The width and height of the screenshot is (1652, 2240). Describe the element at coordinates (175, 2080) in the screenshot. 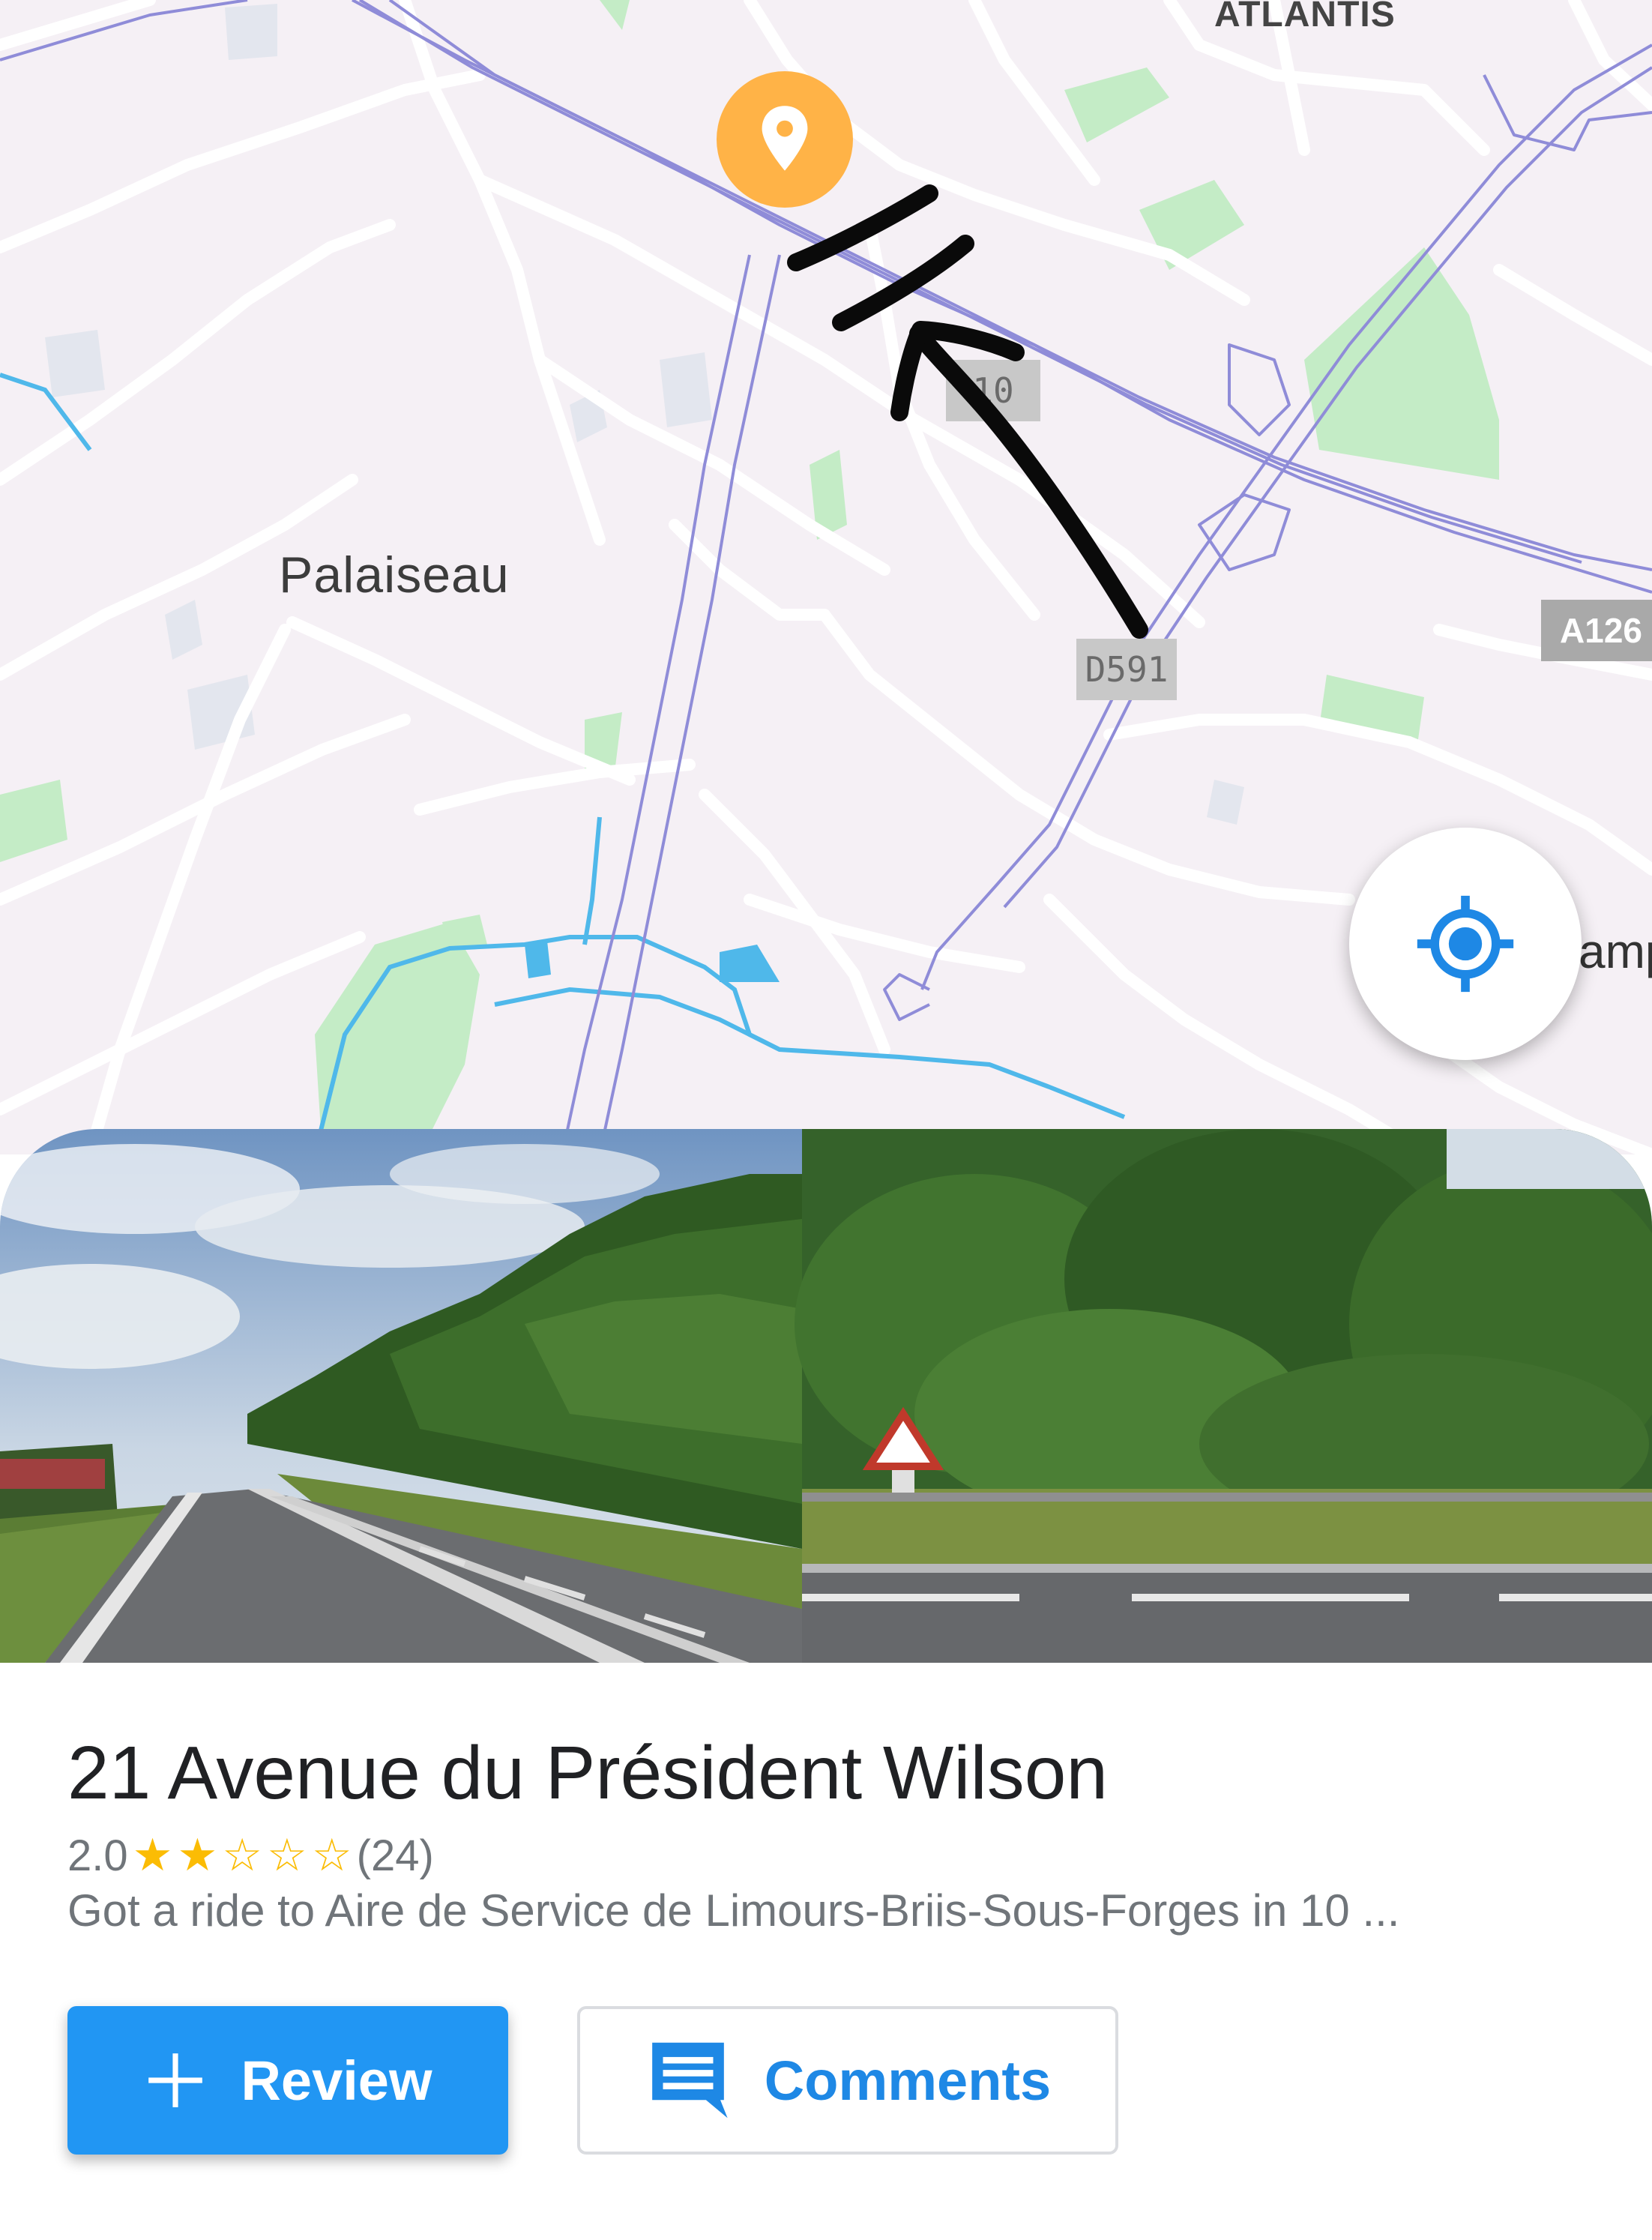

I see `plus-icon` at that location.